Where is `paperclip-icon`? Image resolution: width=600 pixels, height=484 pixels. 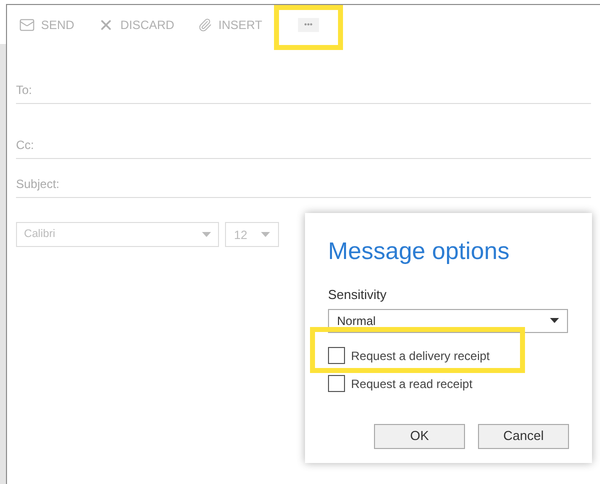 paperclip-icon is located at coordinates (205, 25).